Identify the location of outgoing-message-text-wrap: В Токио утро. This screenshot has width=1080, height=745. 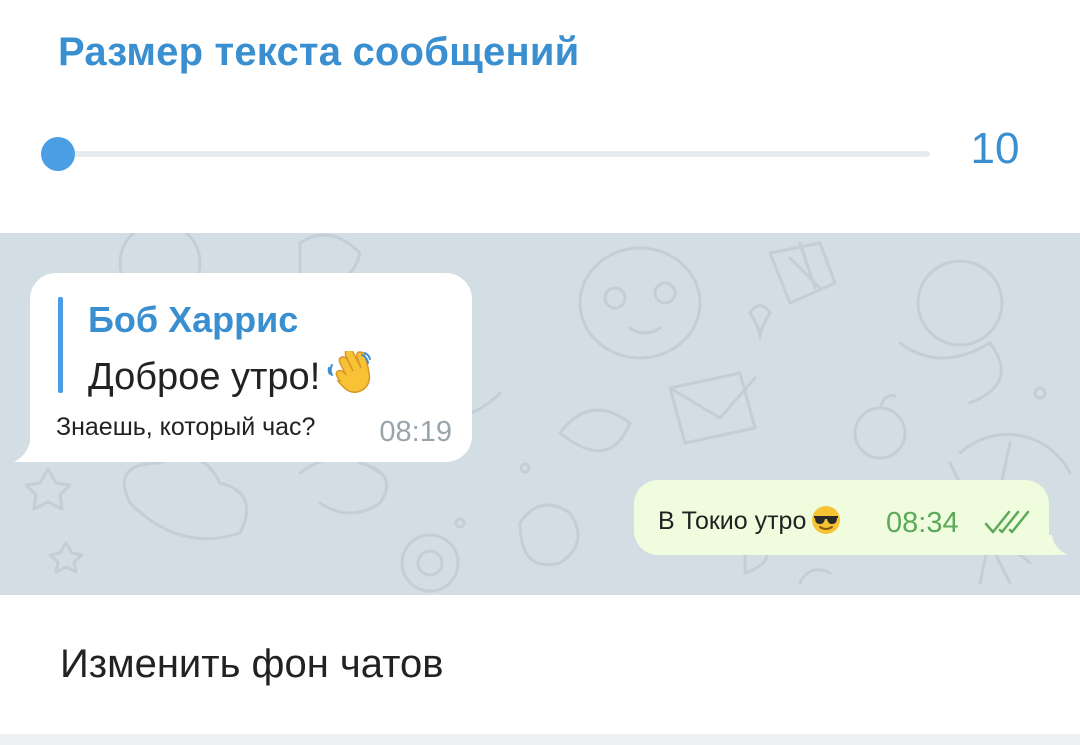
(750, 520).